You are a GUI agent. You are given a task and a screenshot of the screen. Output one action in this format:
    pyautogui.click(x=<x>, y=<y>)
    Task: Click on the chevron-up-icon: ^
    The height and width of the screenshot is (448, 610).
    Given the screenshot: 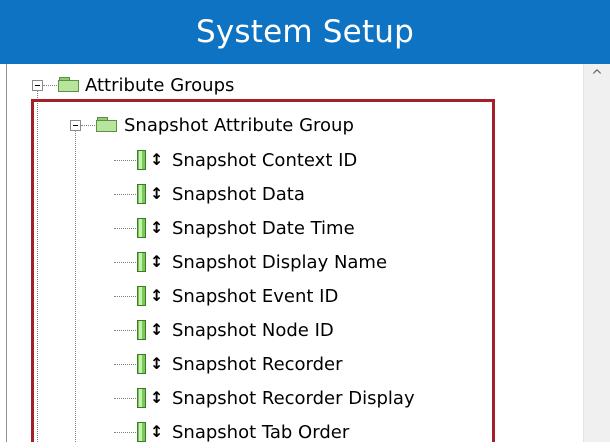 What is the action you would take?
    pyautogui.click(x=597, y=76)
    